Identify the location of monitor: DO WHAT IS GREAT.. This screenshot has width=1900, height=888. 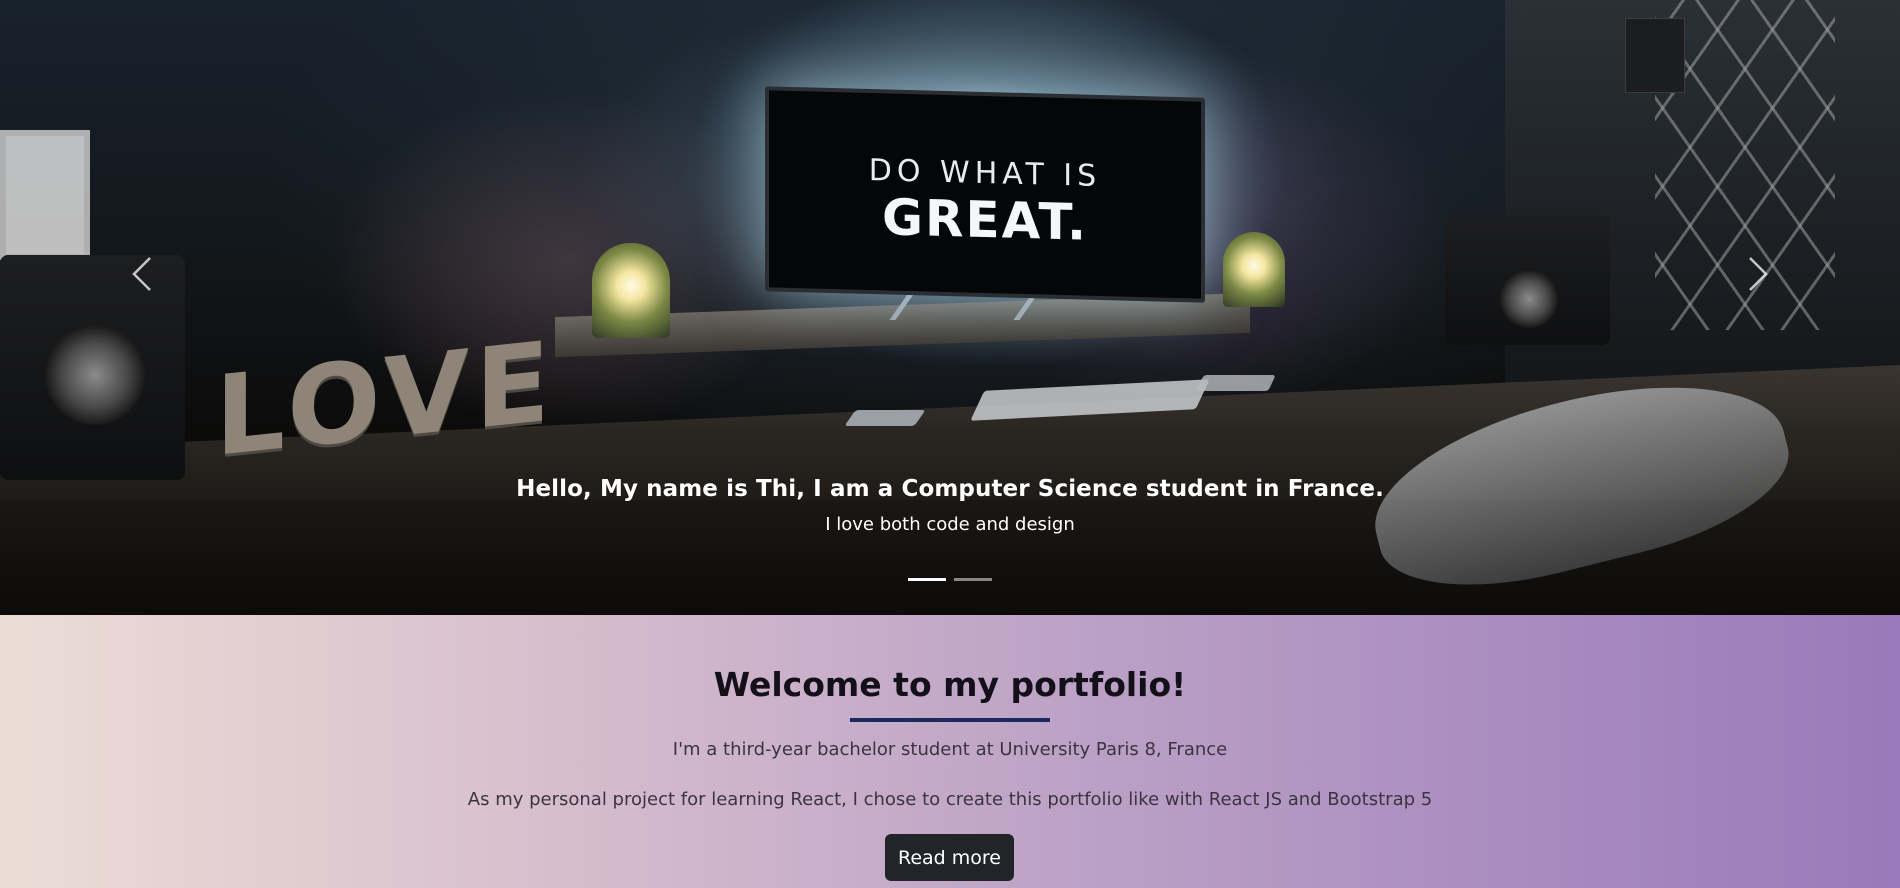
(985, 194).